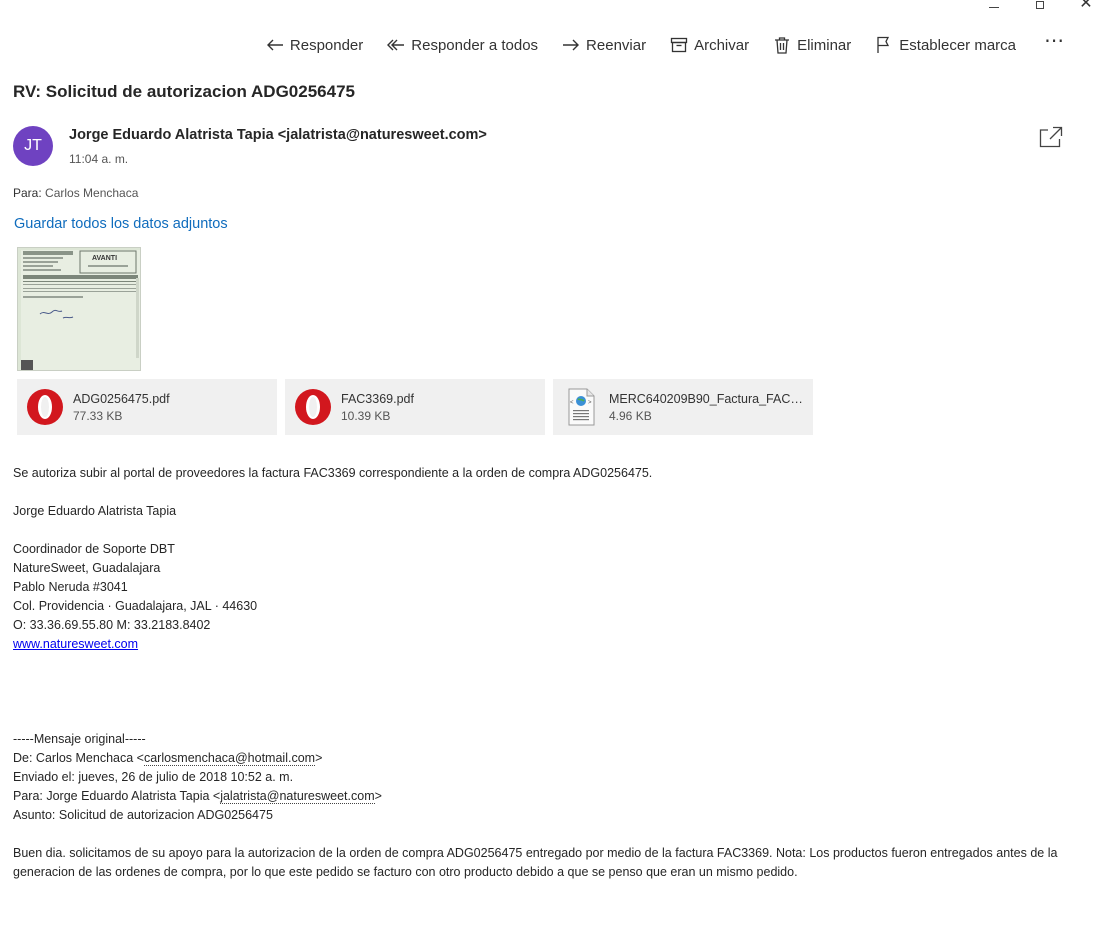 The image size is (1109, 943). I want to click on trash-icon, so click(782, 45).